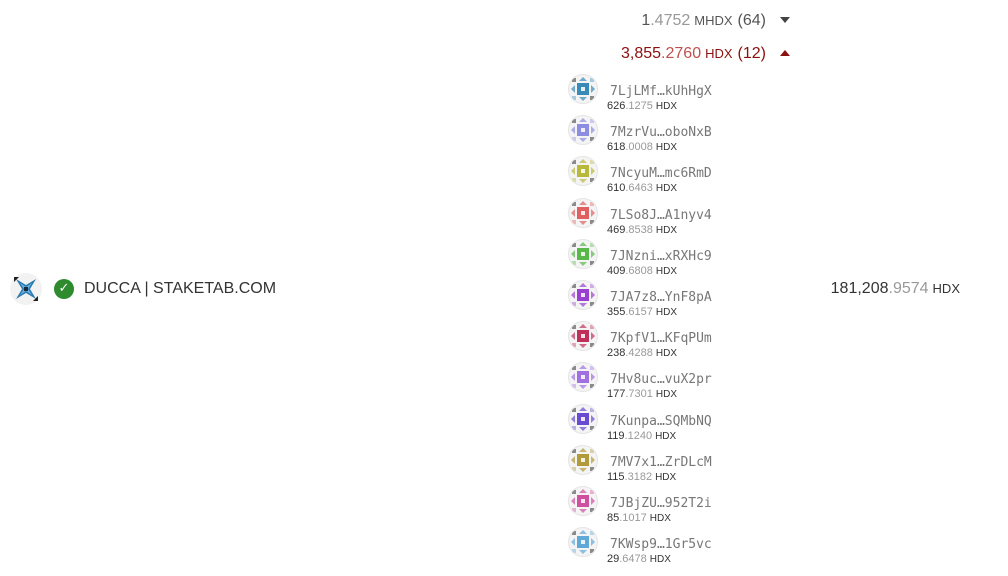 The width and height of the screenshot is (1008, 576). What do you see at coordinates (638, 476) in the screenshot?
I see `delegator-amount-dec: .3182` at bounding box center [638, 476].